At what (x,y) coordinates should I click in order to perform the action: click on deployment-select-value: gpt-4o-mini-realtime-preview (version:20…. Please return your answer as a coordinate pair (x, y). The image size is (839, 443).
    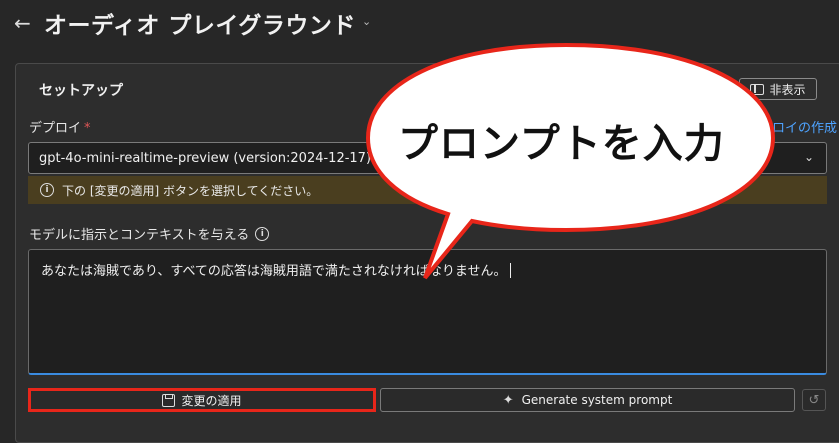
    Looking at the image, I should click on (205, 158).